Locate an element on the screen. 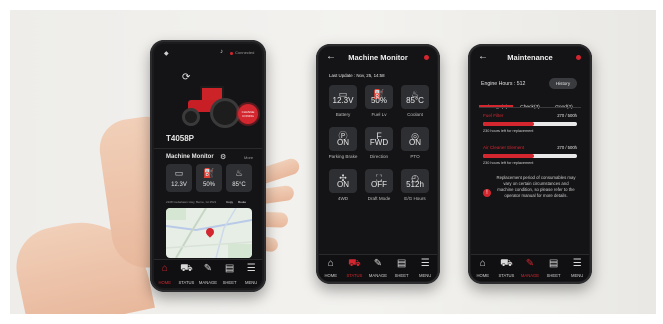 The height and width of the screenshot is (324, 663). tile-label: Coolant is located at coordinates (415, 114).